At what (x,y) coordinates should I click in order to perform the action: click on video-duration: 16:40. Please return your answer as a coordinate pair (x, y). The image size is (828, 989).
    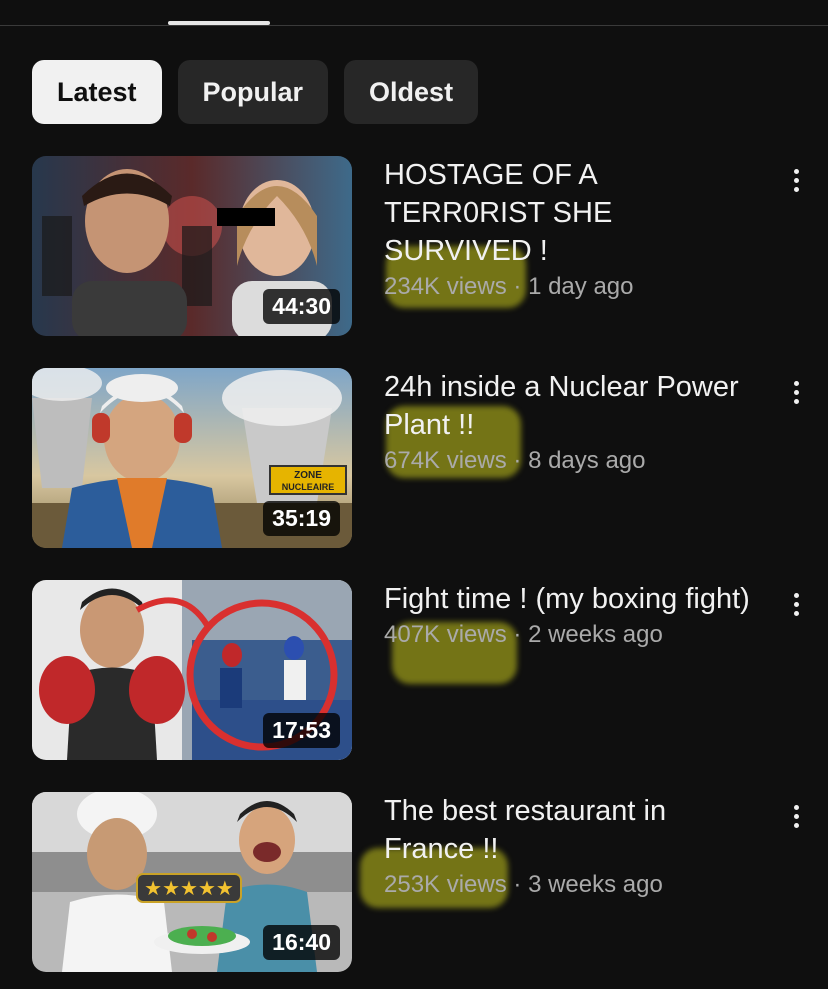
    Looking at the image, I should click on (301, 942).